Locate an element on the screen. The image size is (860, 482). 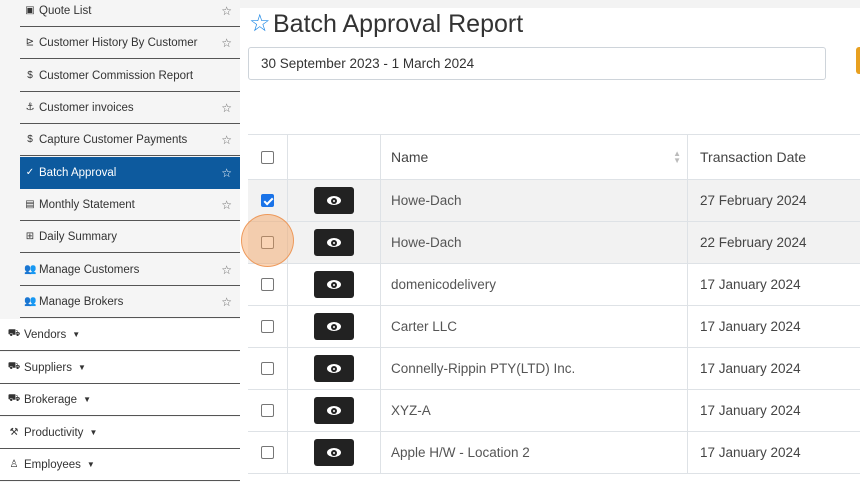
sidebar-menu-employees: ♙ Employees ▼ is located at coordinates (120, 465).